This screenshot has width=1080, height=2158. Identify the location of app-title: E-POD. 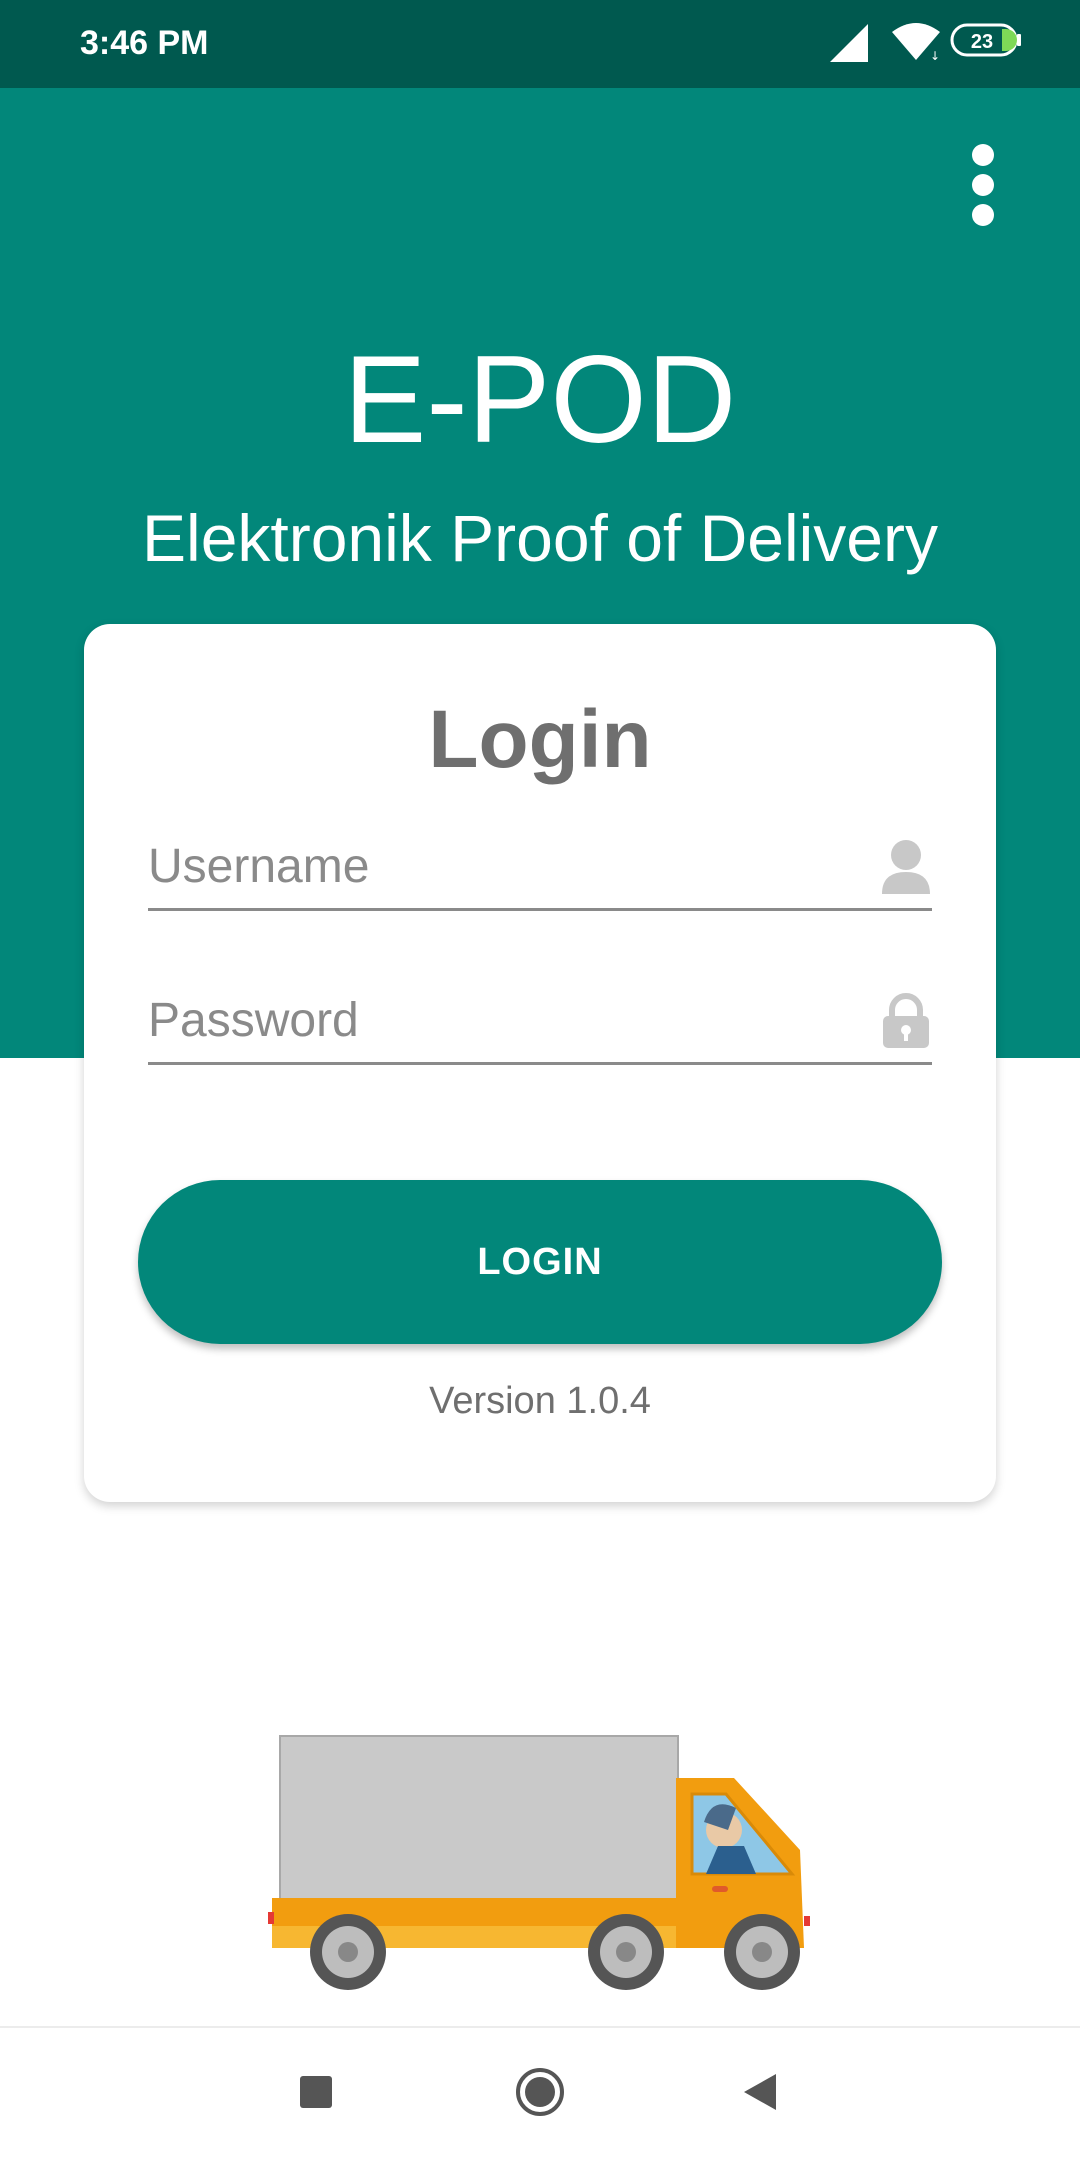
(540, 400).